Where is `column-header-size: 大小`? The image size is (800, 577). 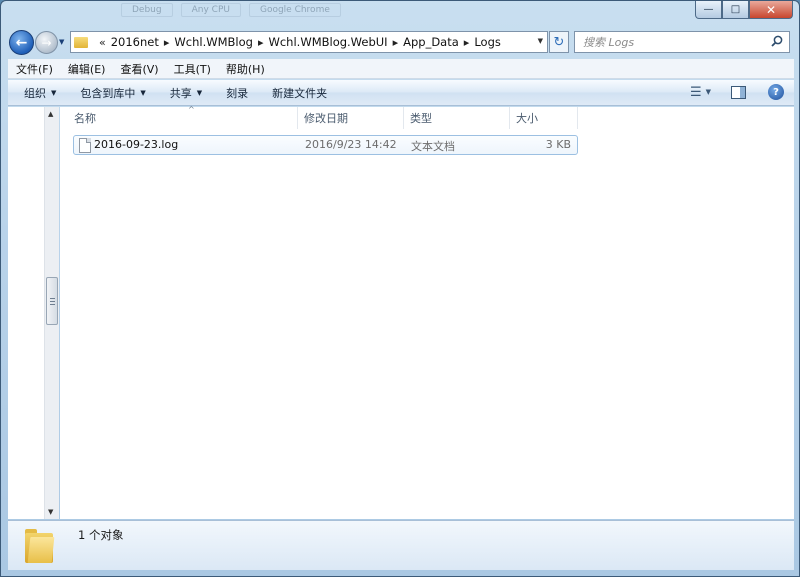
column-header-size: 大小 is located at coordinates (544, 118).